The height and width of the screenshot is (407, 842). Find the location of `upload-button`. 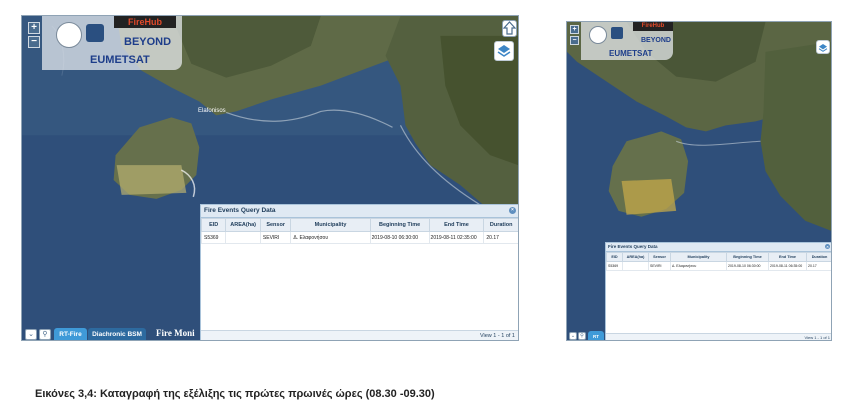

upload-button is located at coordinates (509, 28).